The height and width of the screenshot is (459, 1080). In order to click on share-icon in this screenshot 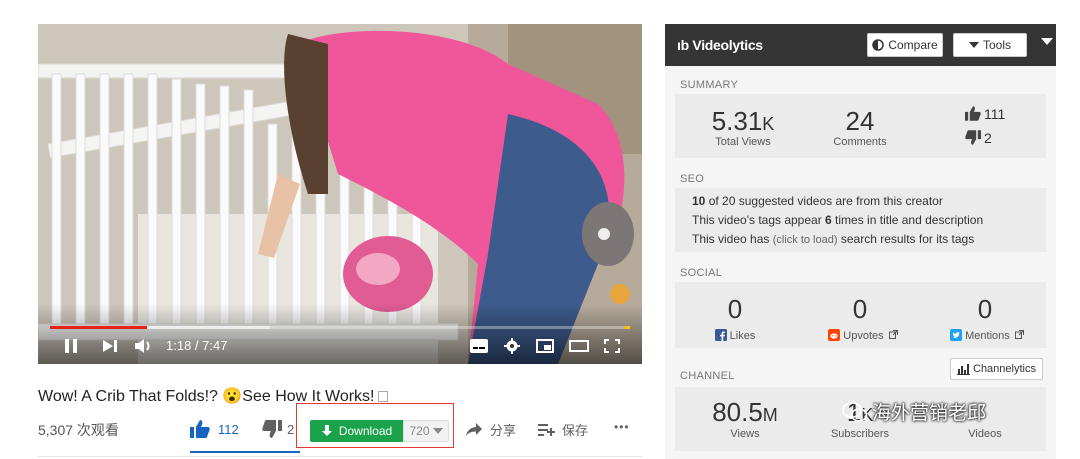, I will do `click(474, 429)`.